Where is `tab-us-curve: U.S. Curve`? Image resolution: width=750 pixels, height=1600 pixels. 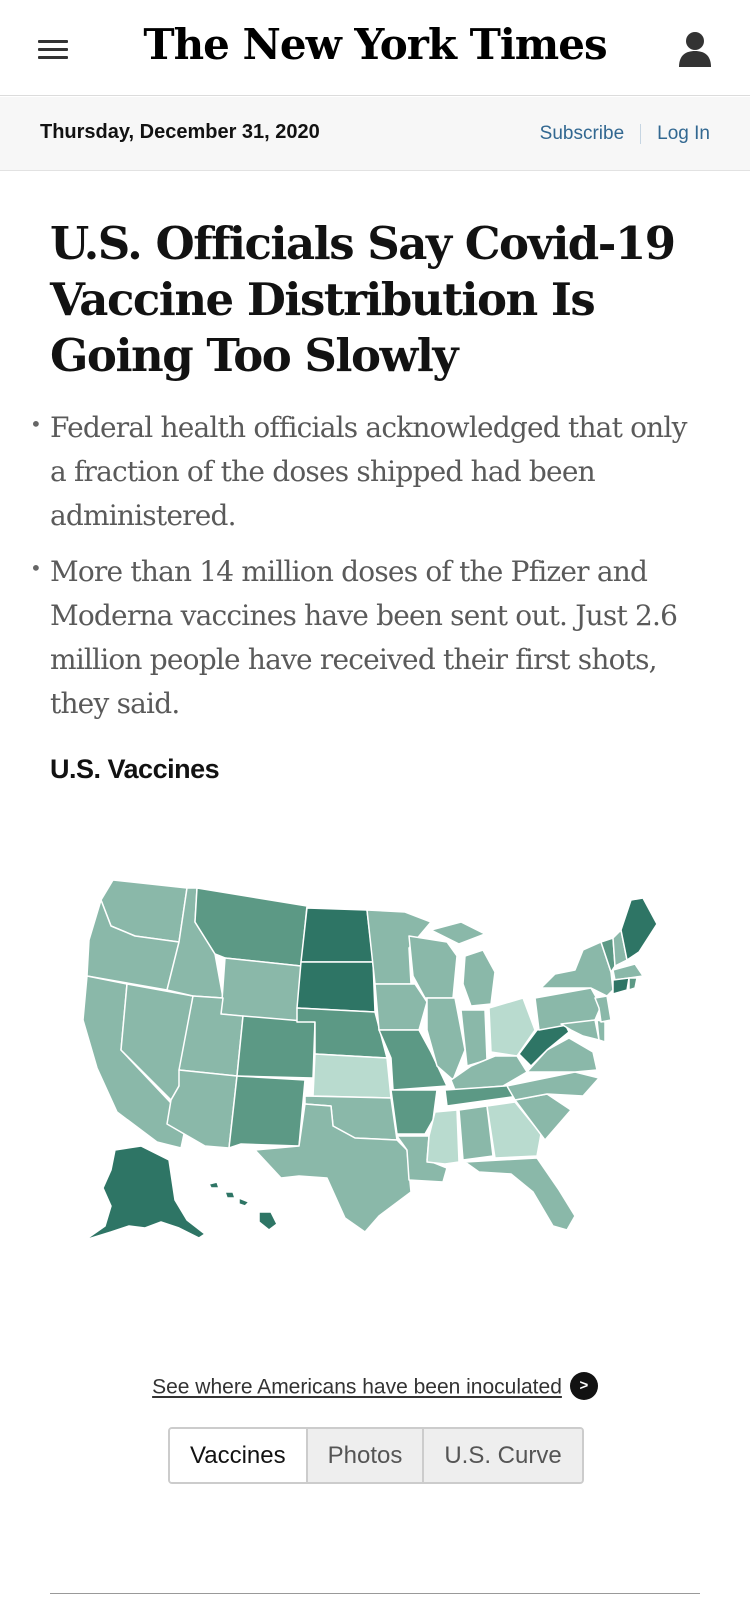
tab-us-curve: U.S. Curve is located at coordinates (502, 1455).